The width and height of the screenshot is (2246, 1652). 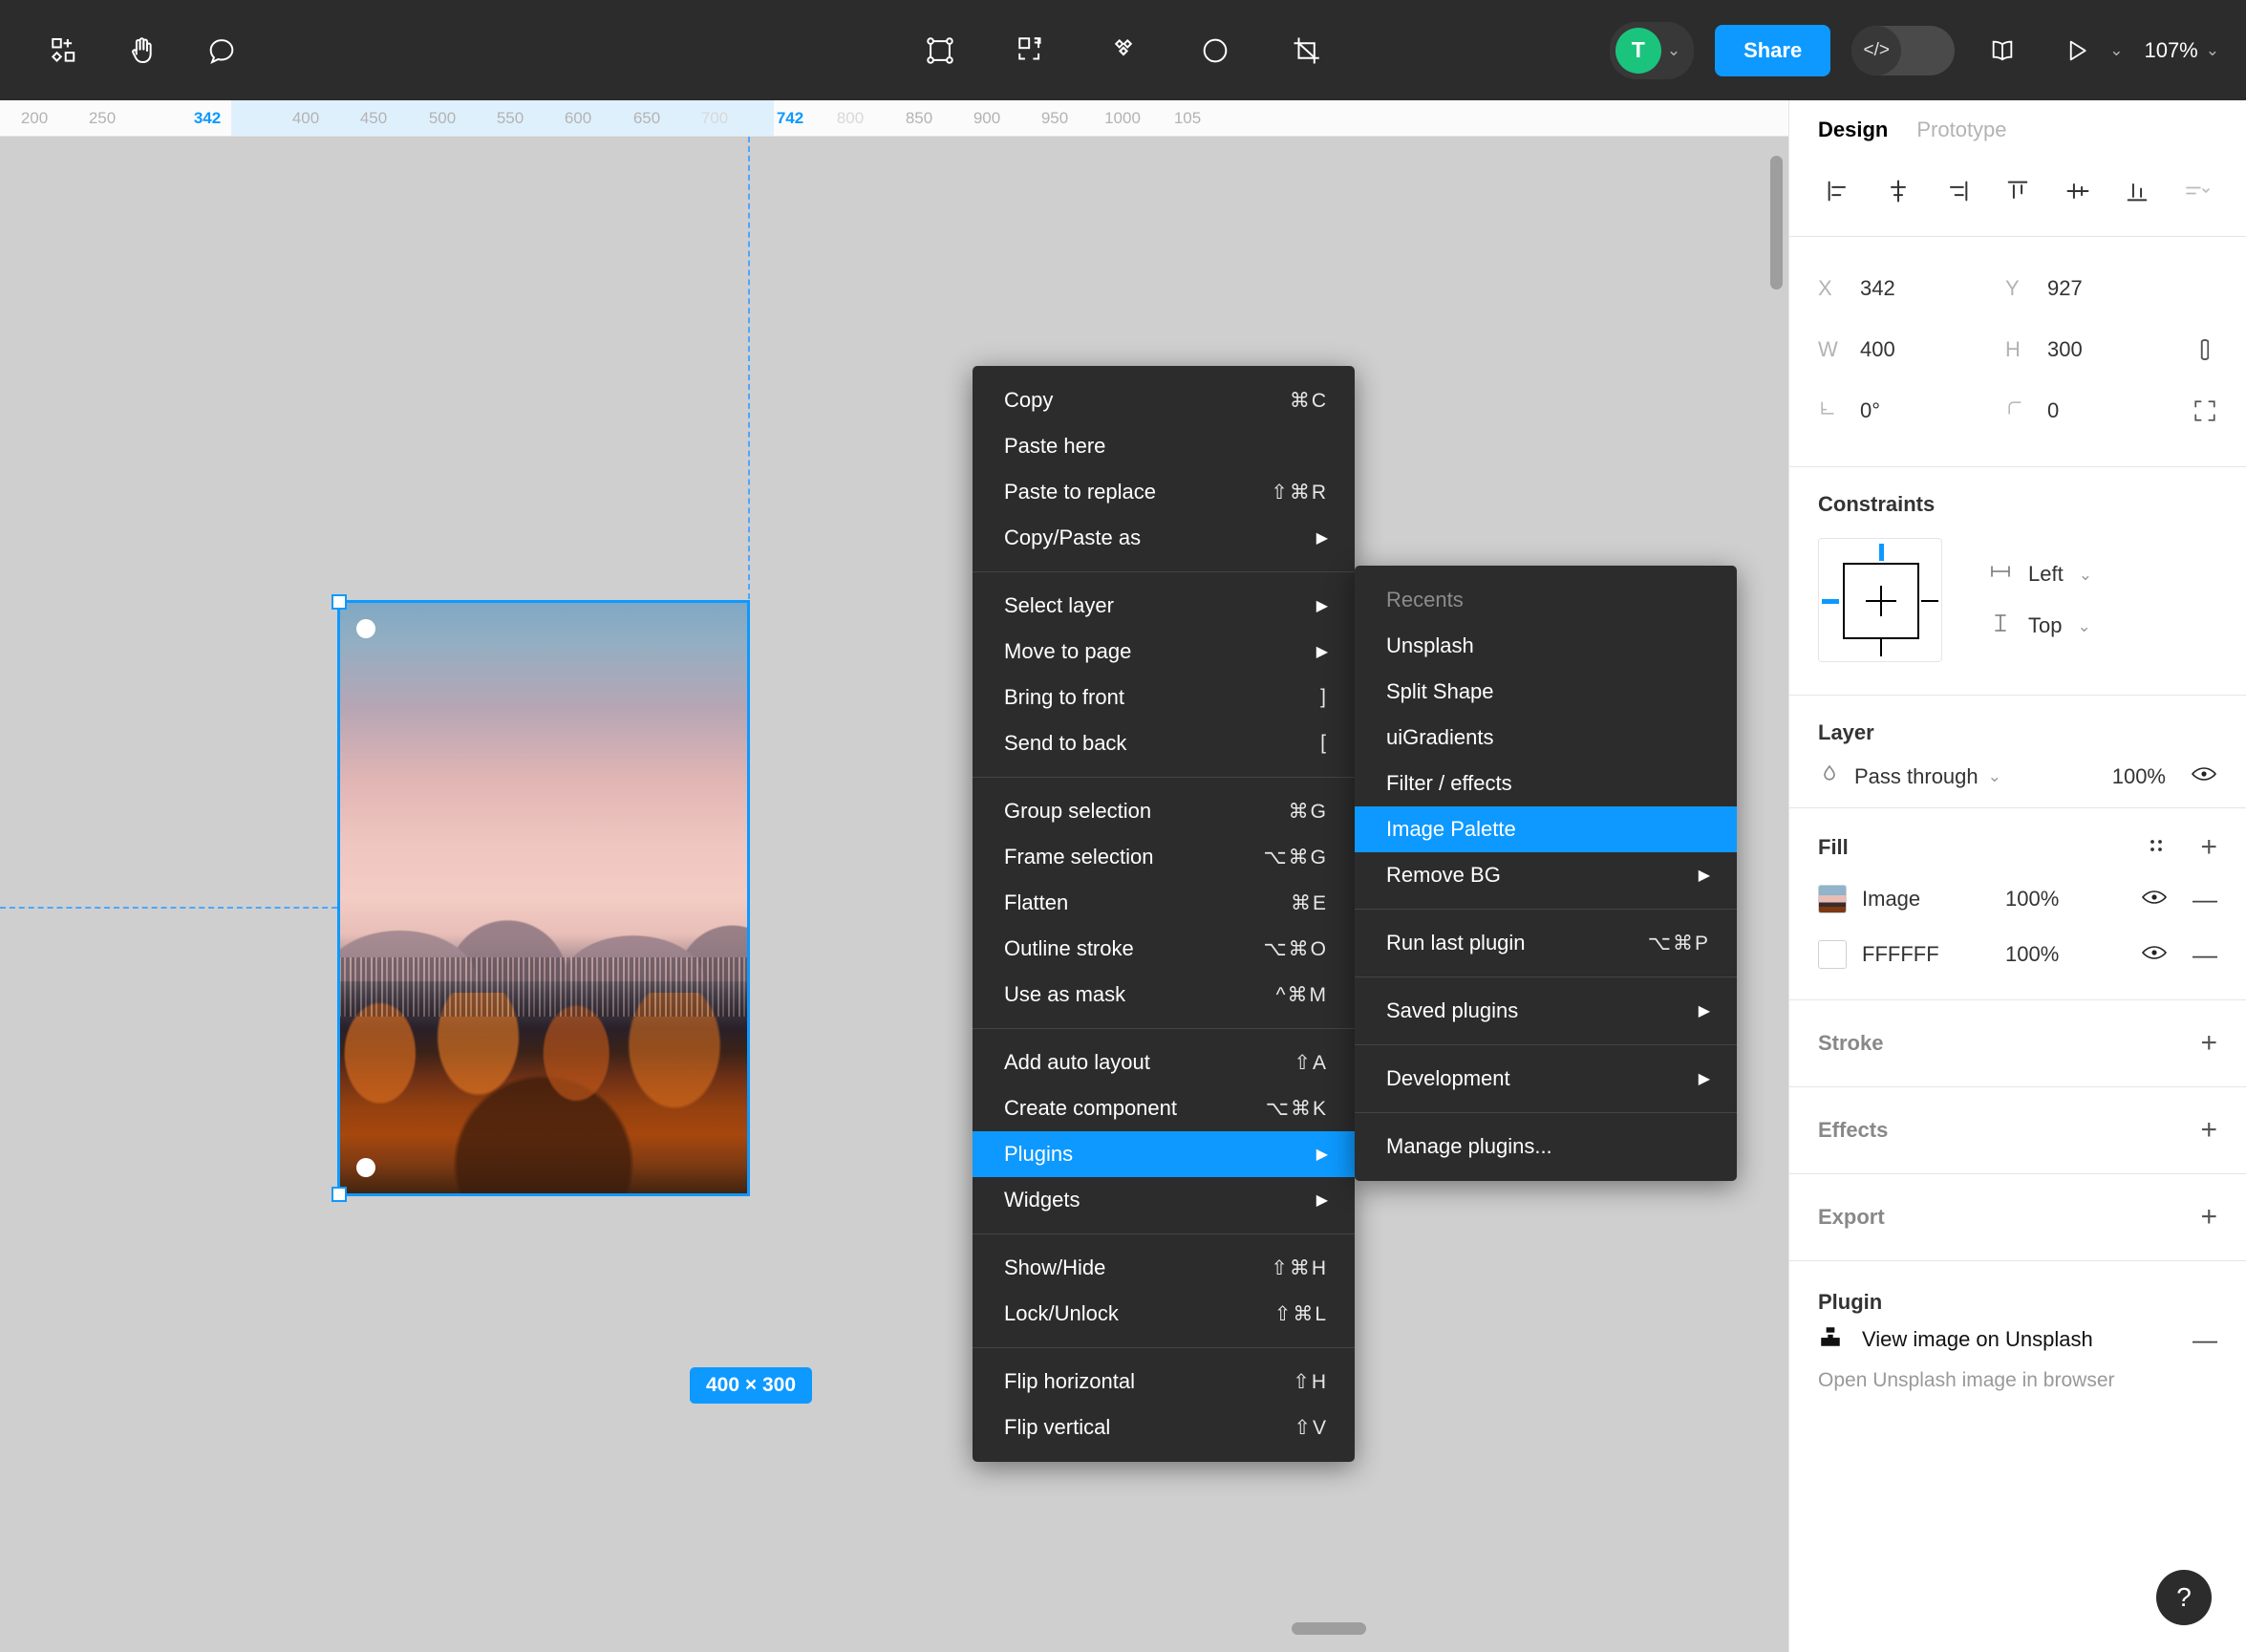 What do you see at coordinates (2032, 955) in the screenshot?
I see `fill-opacity-color: 100%` at bounding box center [2032, 955].